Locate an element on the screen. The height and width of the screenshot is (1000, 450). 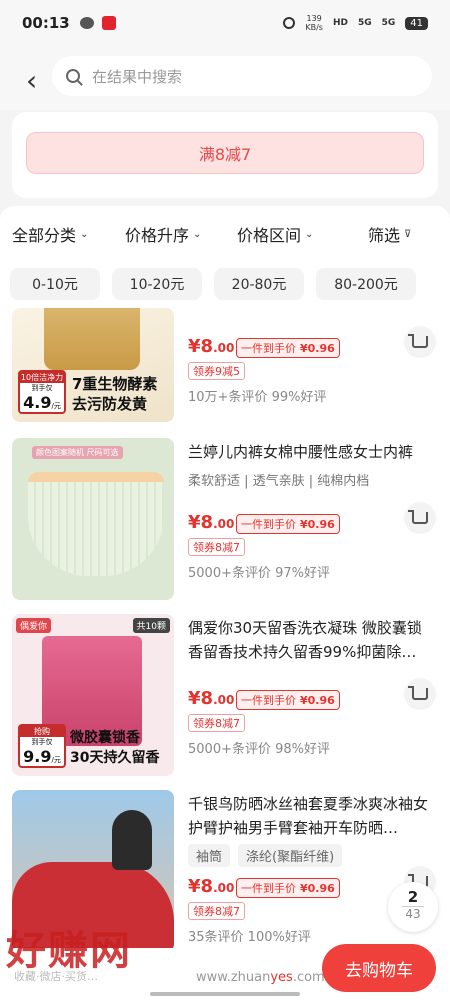
count-tag: 共10颗 is located at coordinates (151, 625).